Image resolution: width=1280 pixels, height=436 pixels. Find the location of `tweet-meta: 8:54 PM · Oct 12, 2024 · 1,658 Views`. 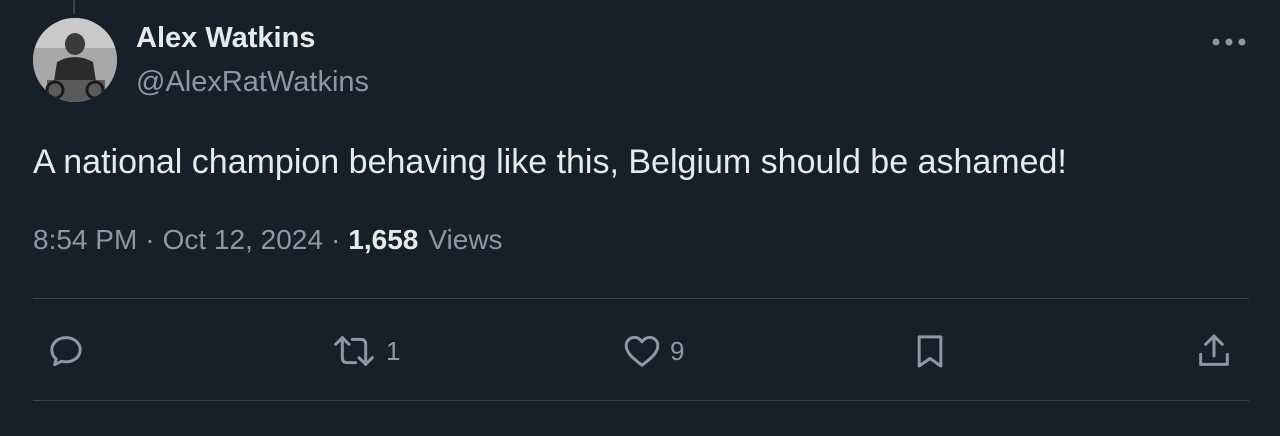

tweet-meta: 8:54 PM · Oct 12, 2024 · 1,658 Views is located at coordinates (268, 240).